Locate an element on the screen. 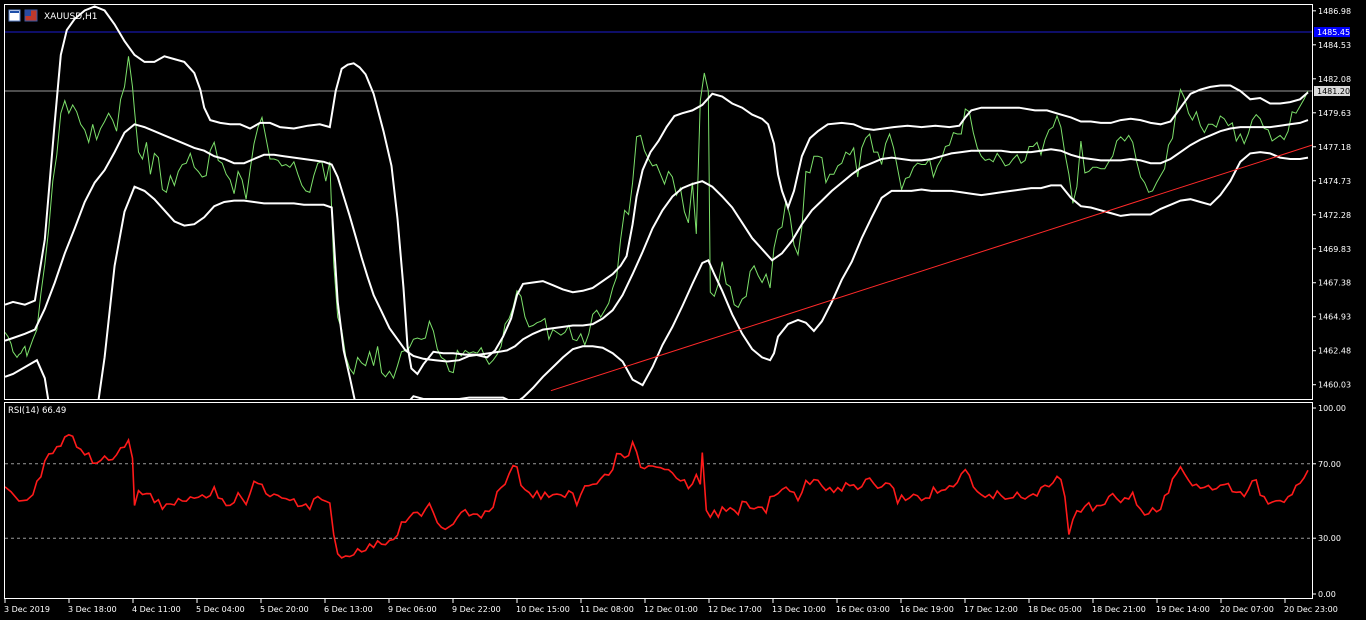 This screenshot has height=620, width=1366. y-tick-label: 1484.53 is located at coordinates (1334, 45).